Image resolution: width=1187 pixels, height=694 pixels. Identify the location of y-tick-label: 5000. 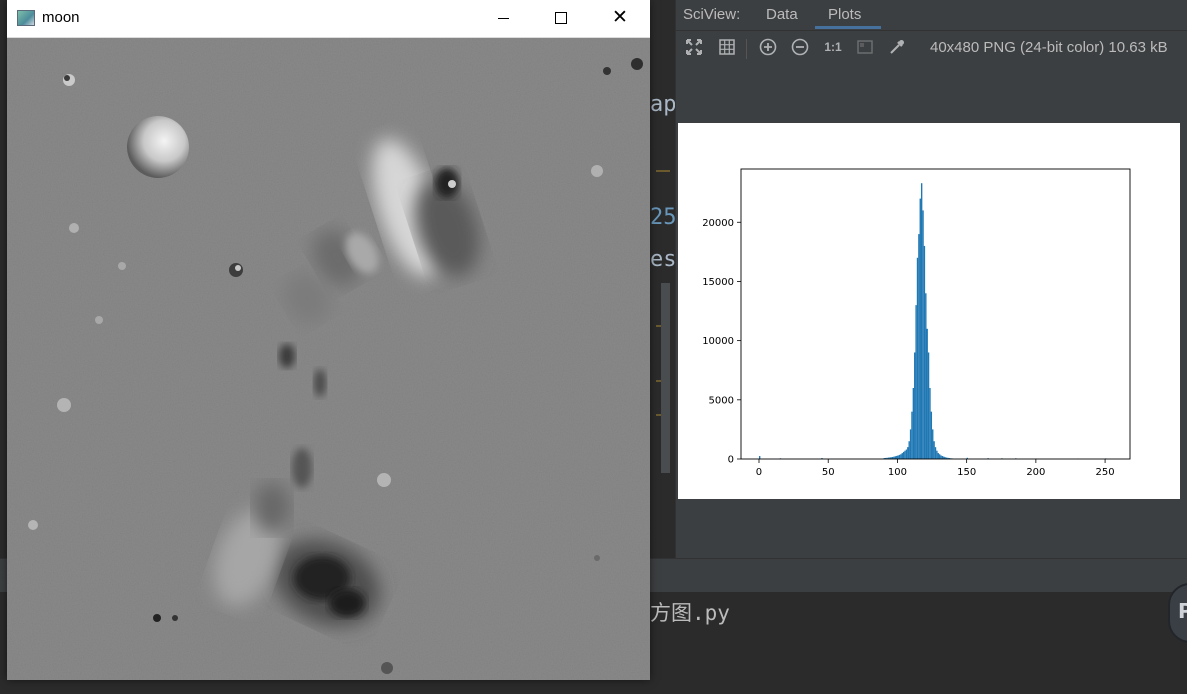
(721, 400).